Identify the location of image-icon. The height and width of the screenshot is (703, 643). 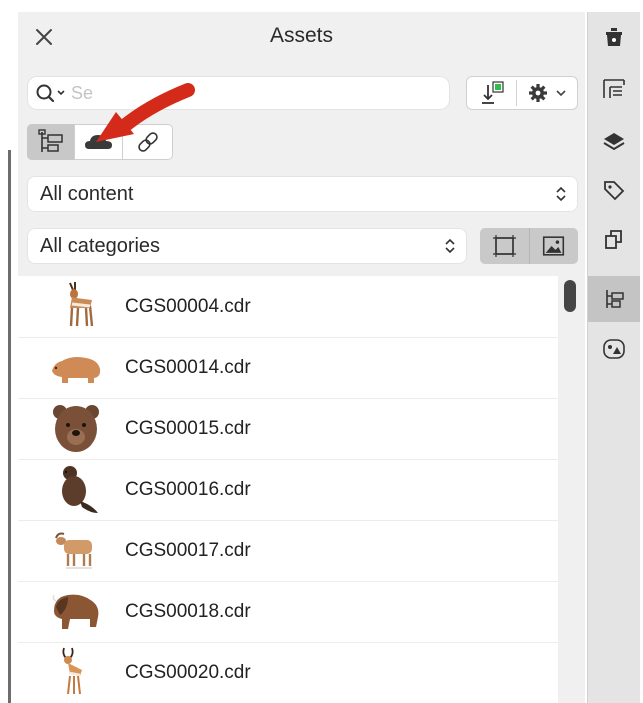
(553, 246).